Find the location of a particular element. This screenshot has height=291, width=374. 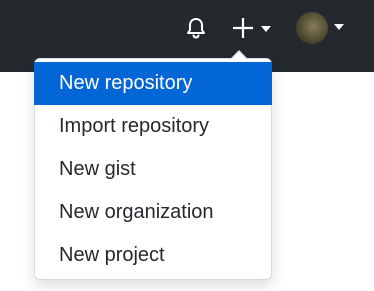

user-menu-button is located at coordinates (322, 28).